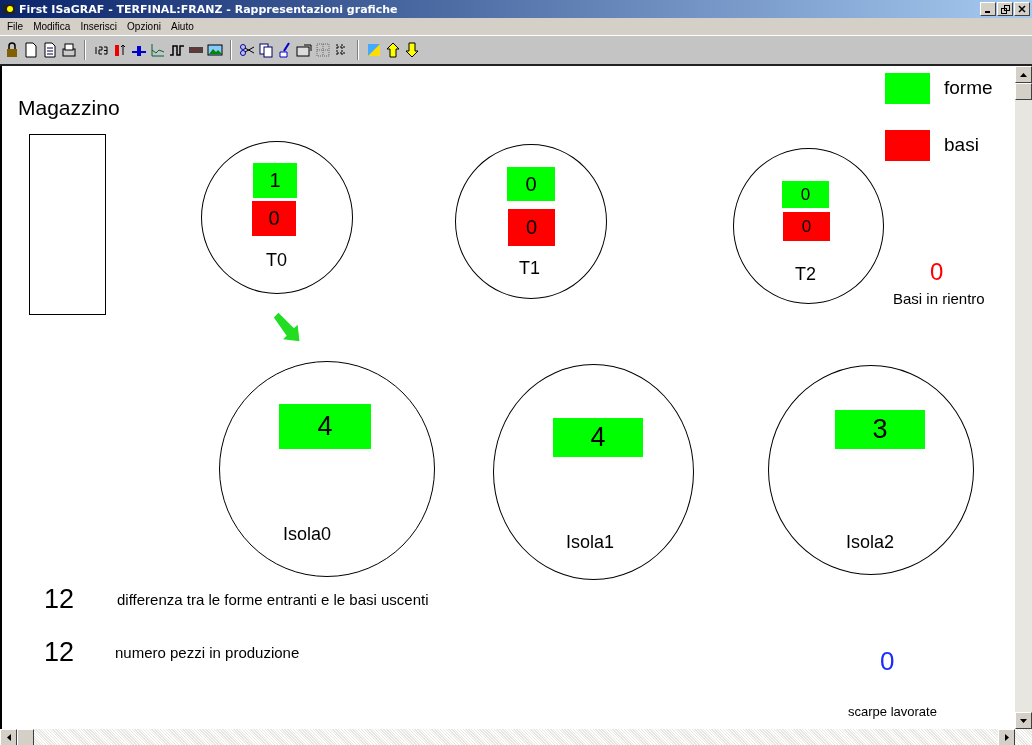 Image resolution: width=1032 pixels, height=745 pixels. I want to click on image-icon, so click(215, 50).